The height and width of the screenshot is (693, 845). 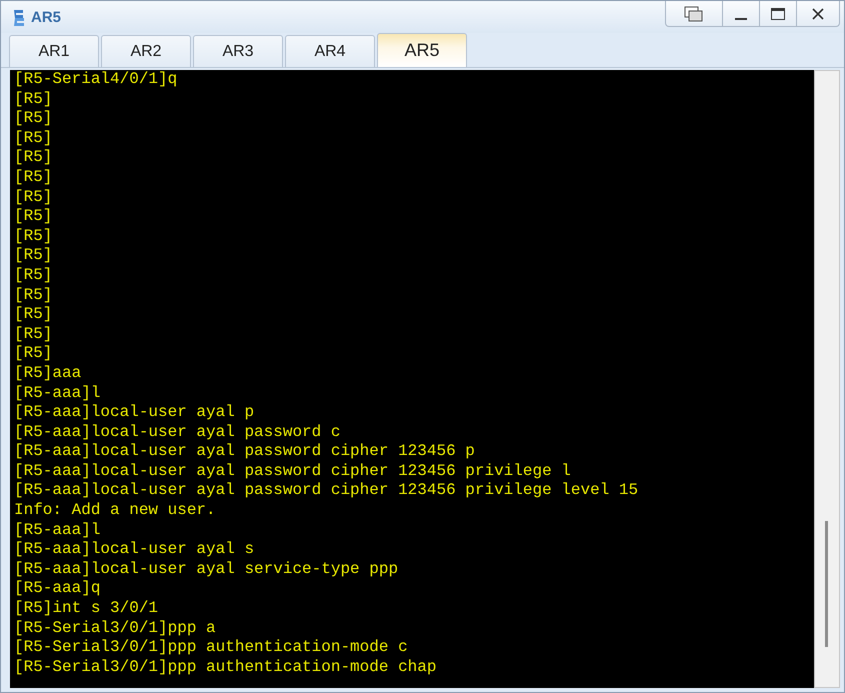 What do you see at coordinates (115, 511) in the screenshot?
I see `terminal-line: Info: Add a new user.` at bounding box center [115, 511].